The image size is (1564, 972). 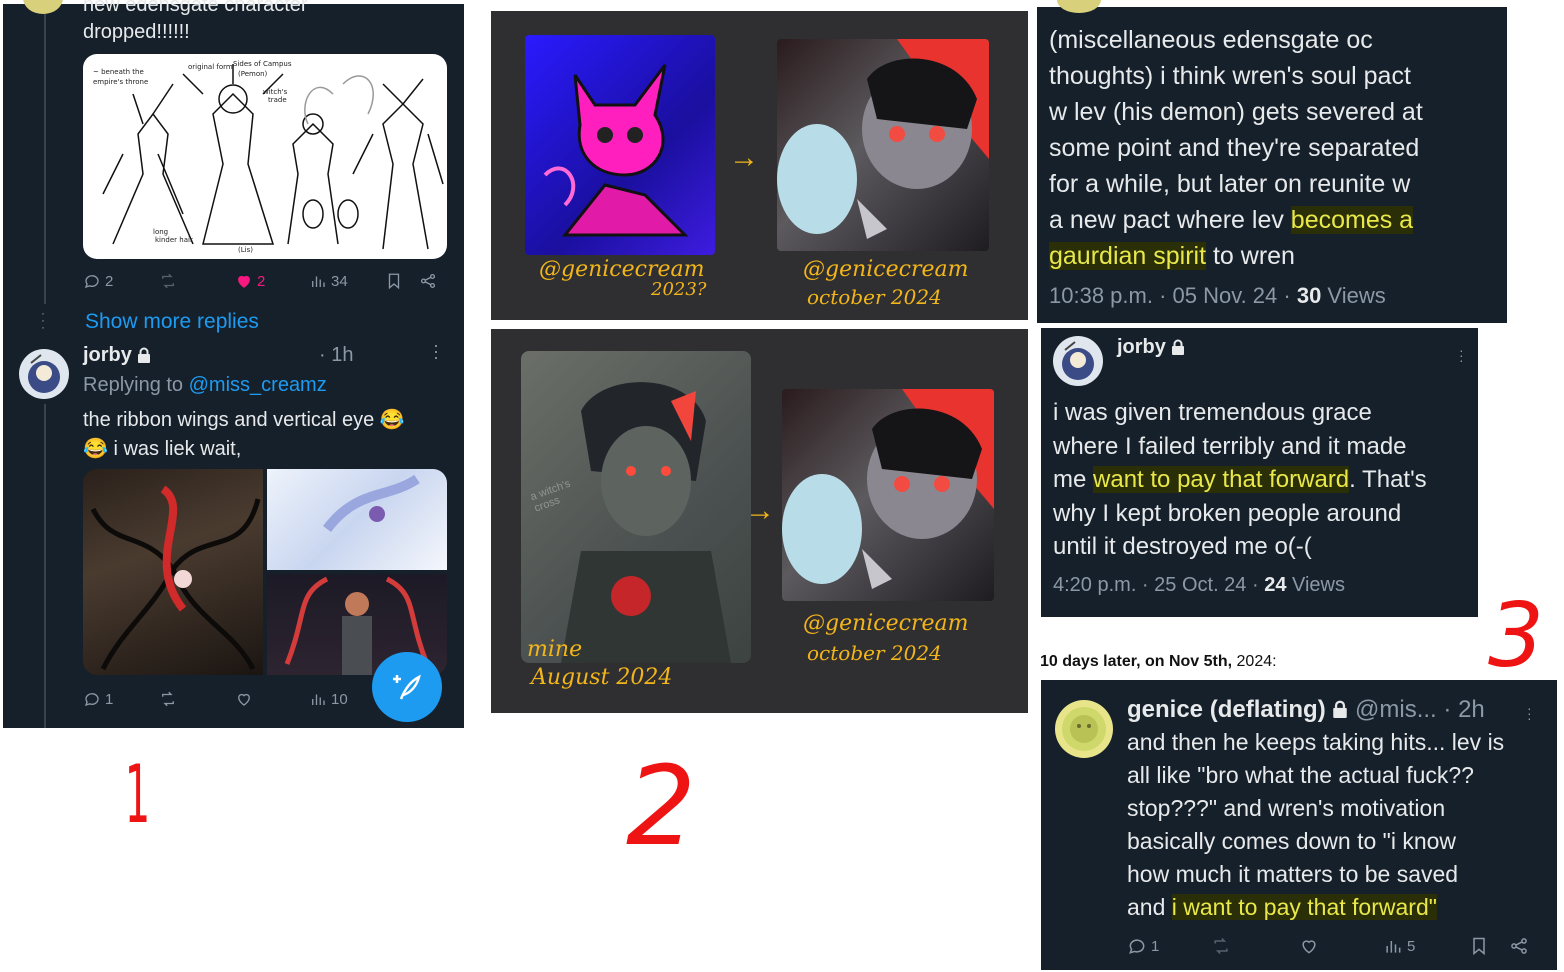 I want to click on mention-link: @miss_creamz, so click(x=258, y=385).